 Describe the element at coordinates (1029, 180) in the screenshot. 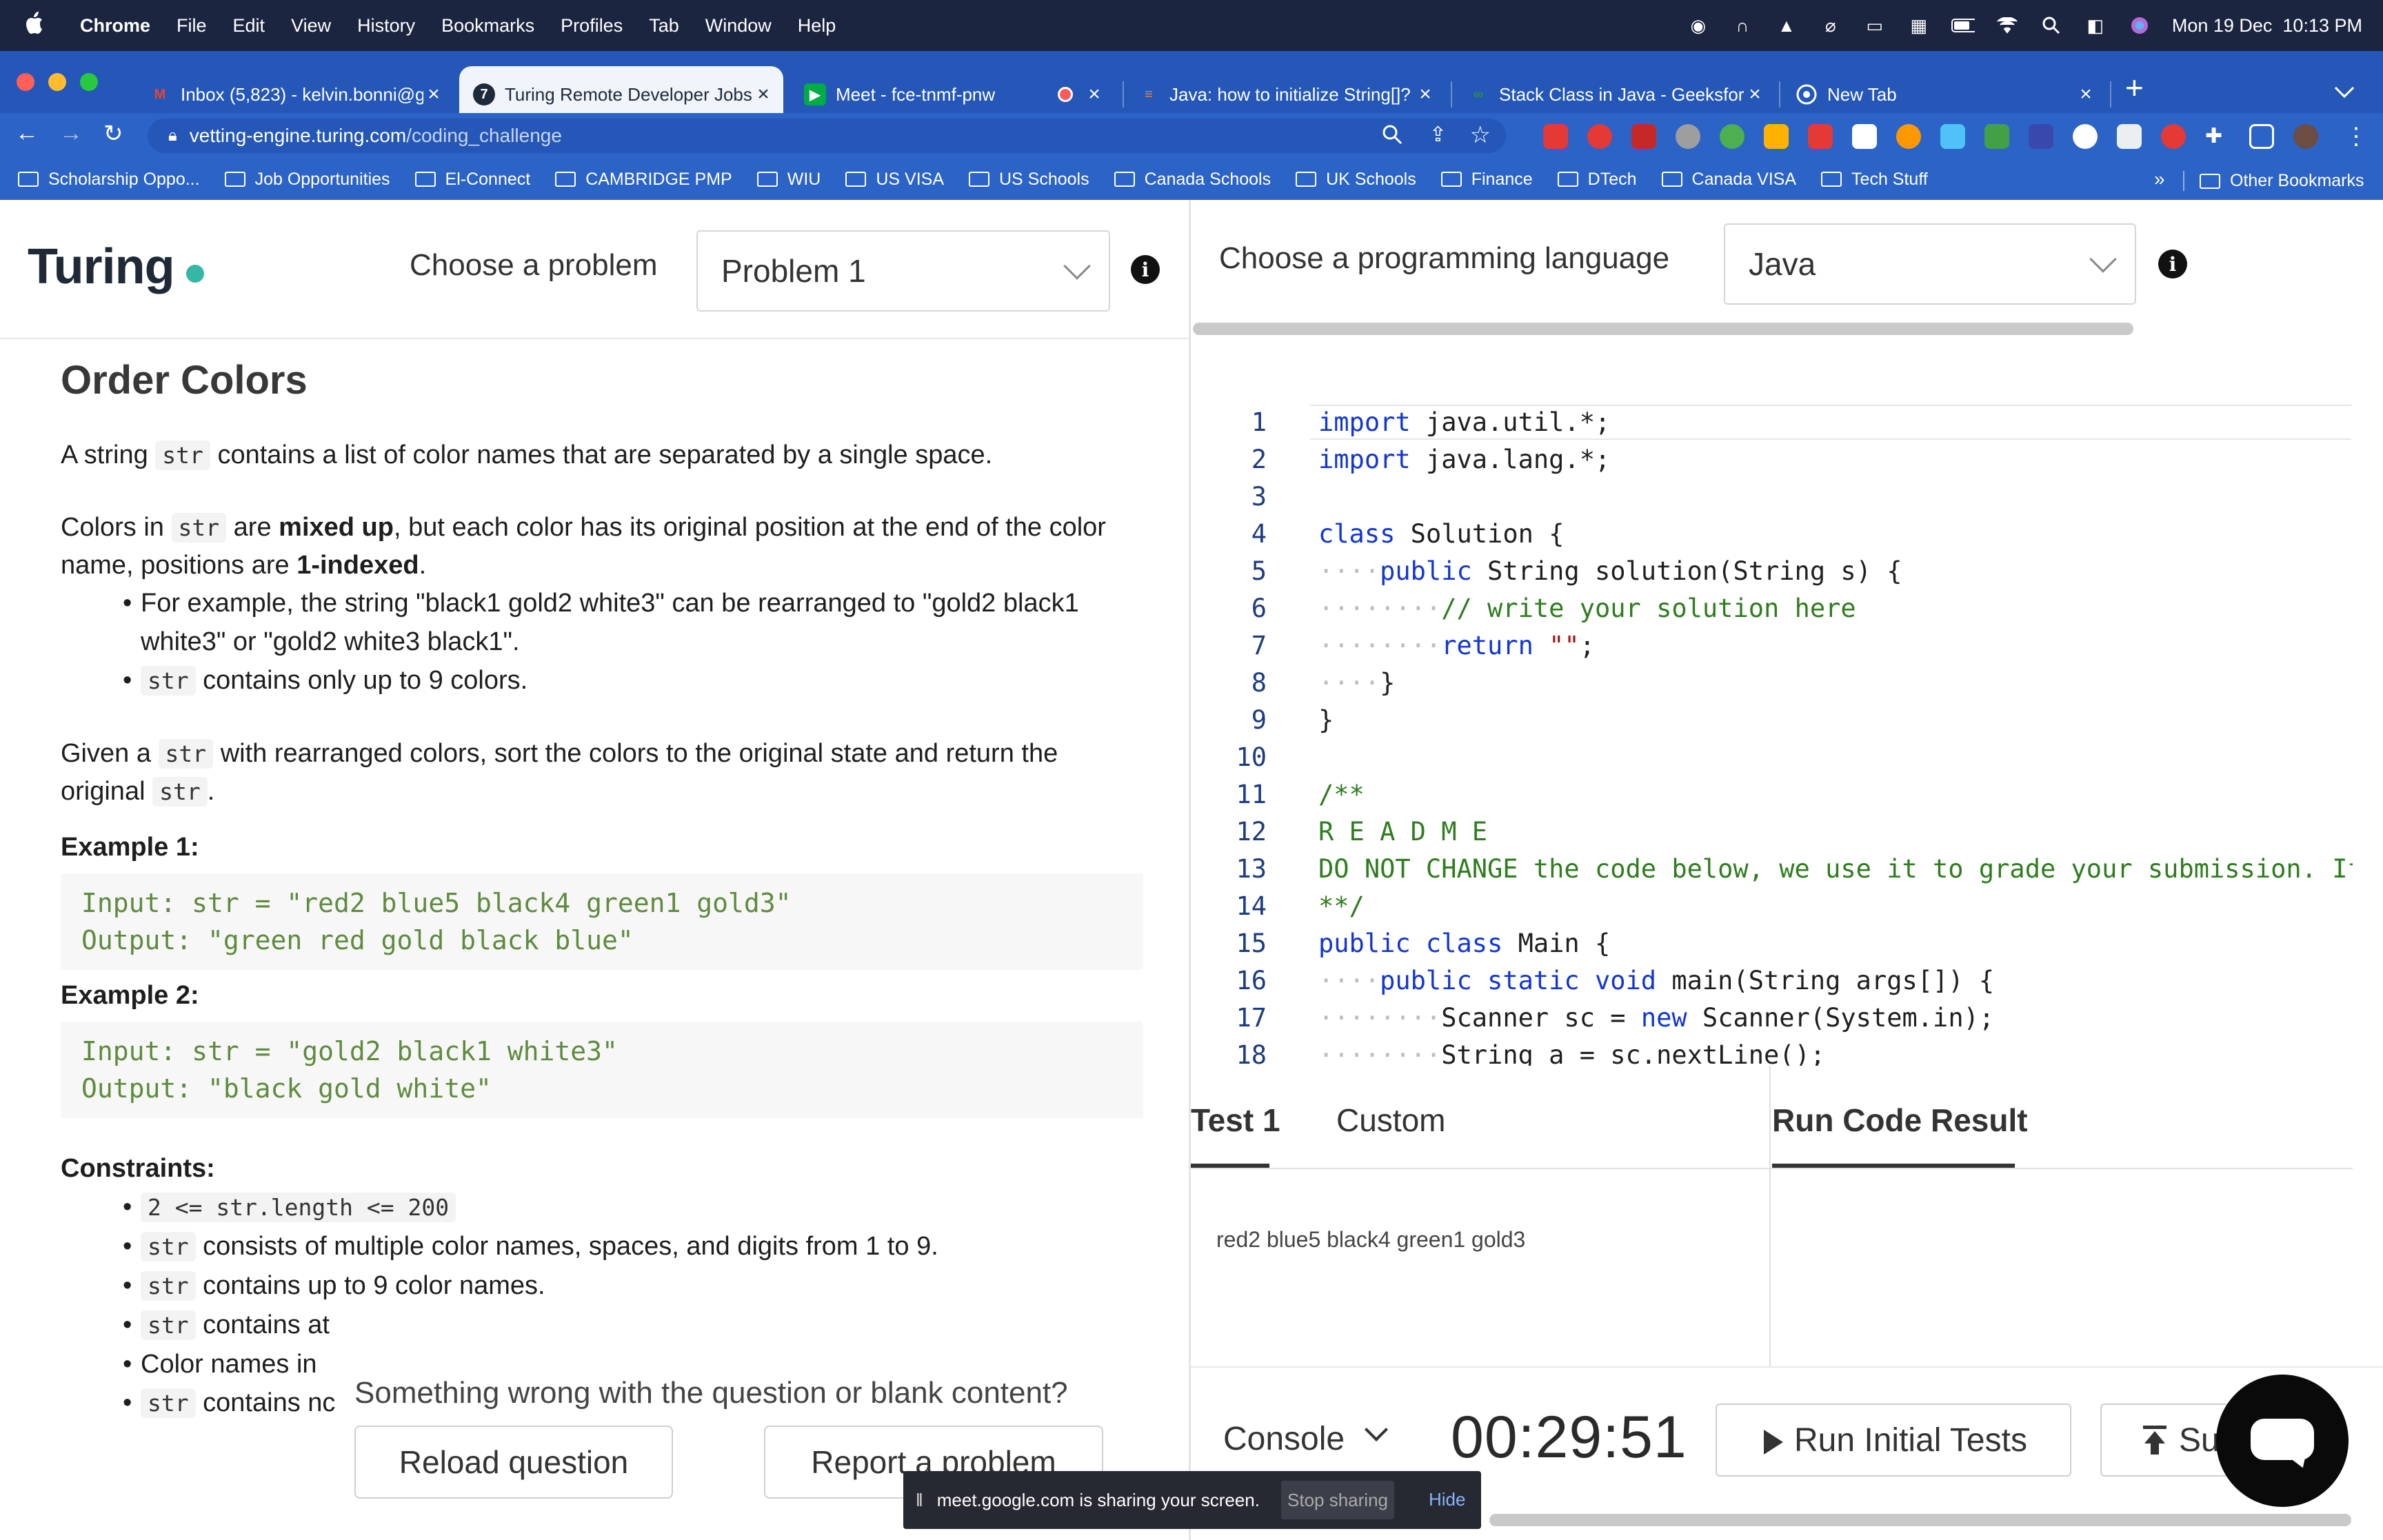

I see `bookmark-folder: US Schools` at that location.